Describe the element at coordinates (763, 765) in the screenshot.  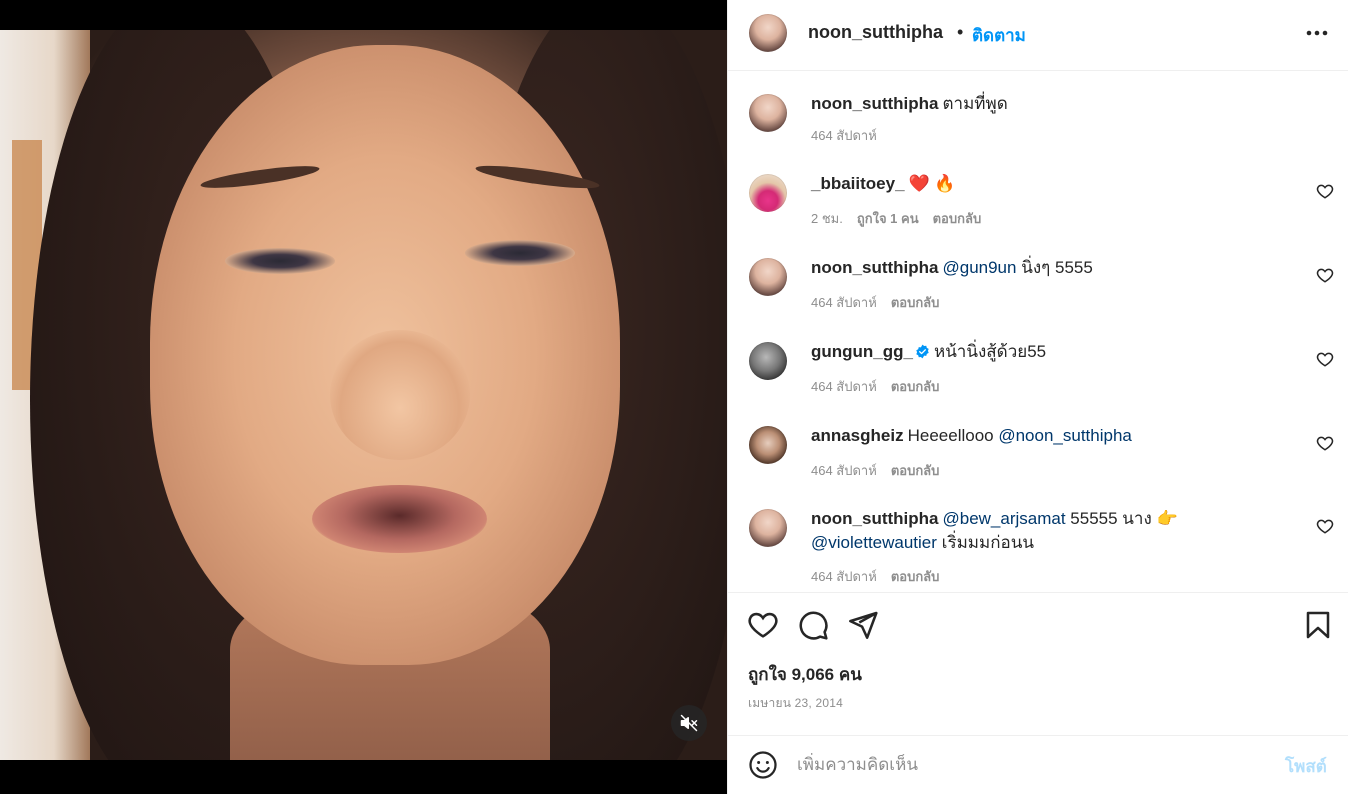
I see `emoji-smiley-icon` at that location.